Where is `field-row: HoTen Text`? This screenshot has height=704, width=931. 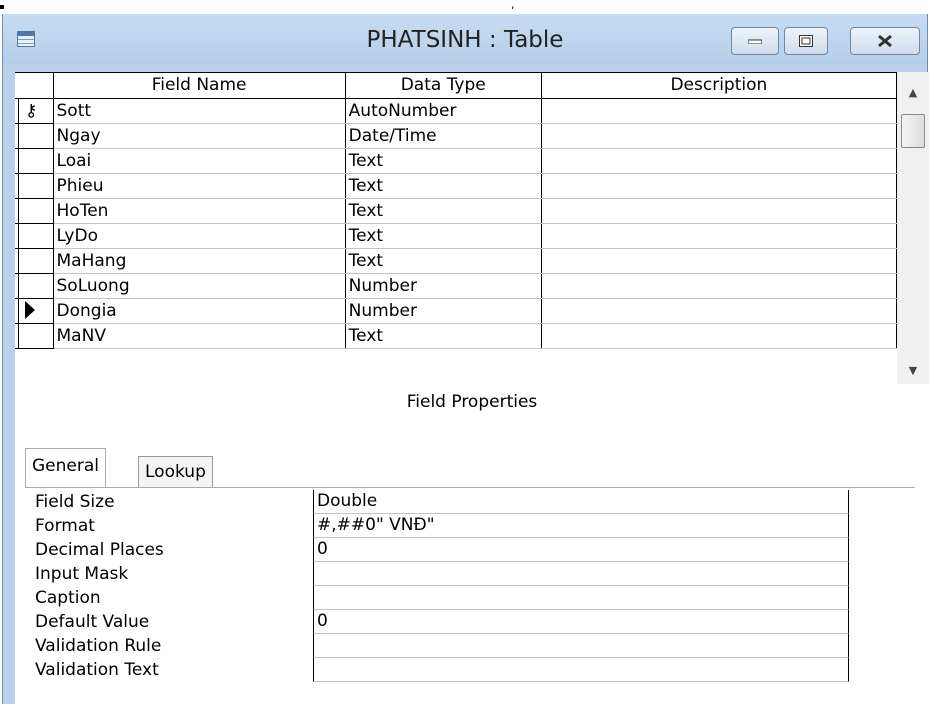 field-row: HoTen Text is located at coordinates (456, 211).